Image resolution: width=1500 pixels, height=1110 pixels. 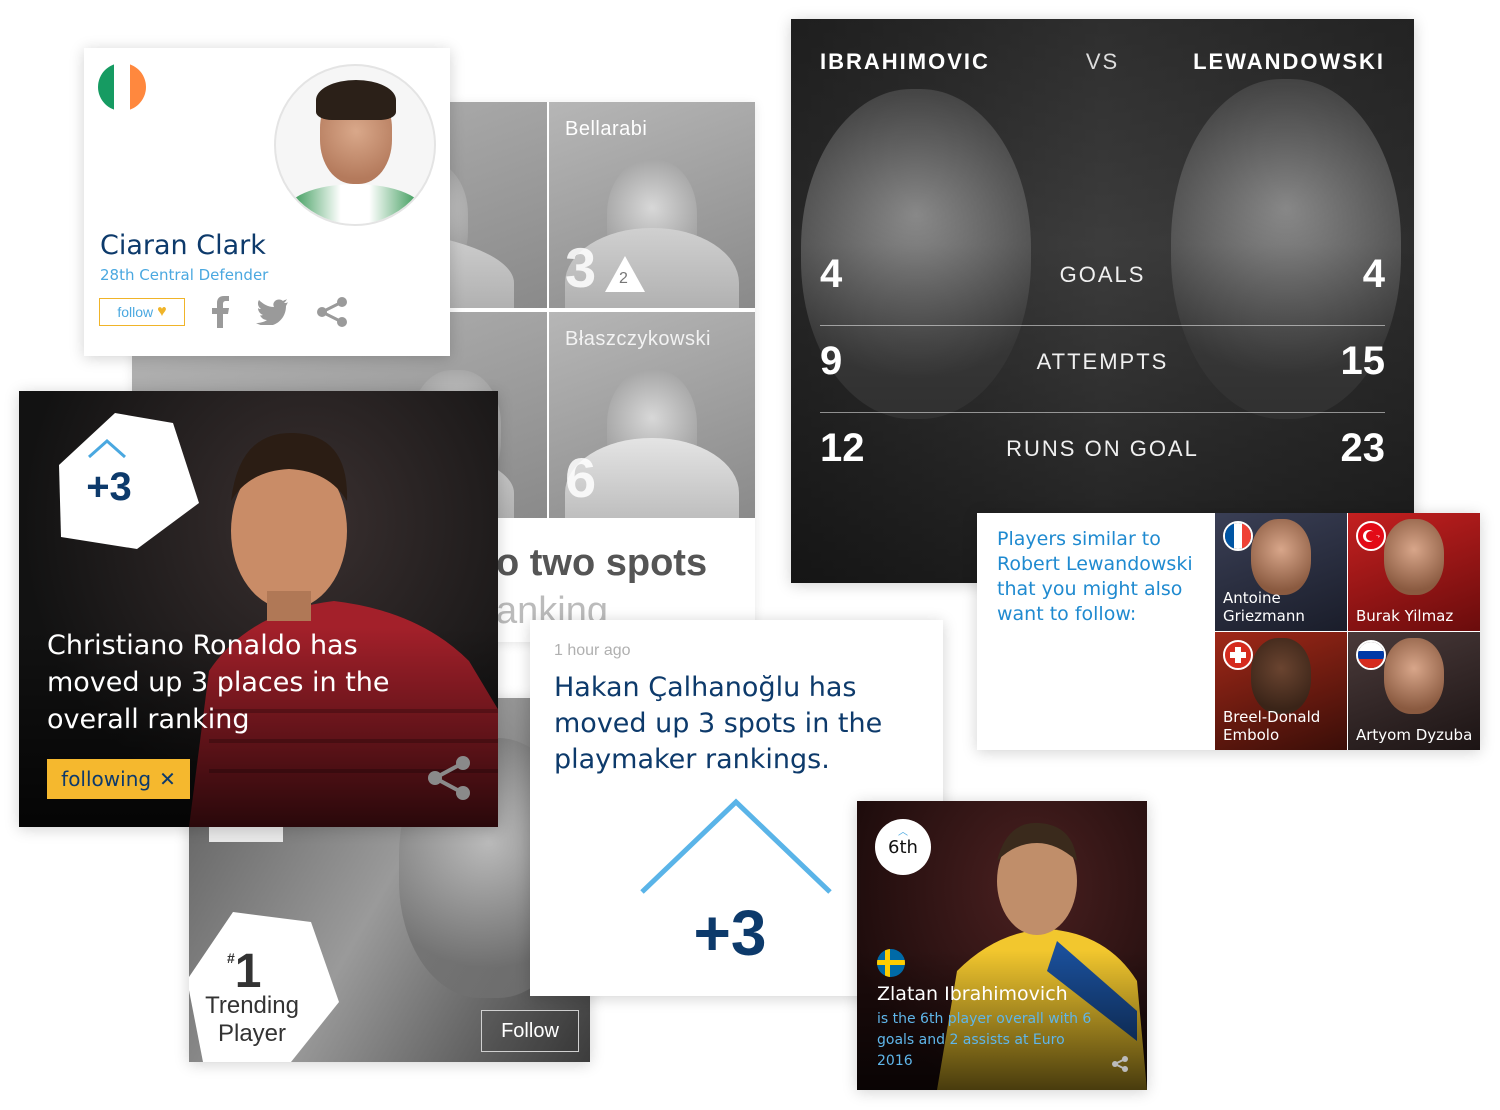 I want to click on following-button: following ✕, so click(x=118, y=779).